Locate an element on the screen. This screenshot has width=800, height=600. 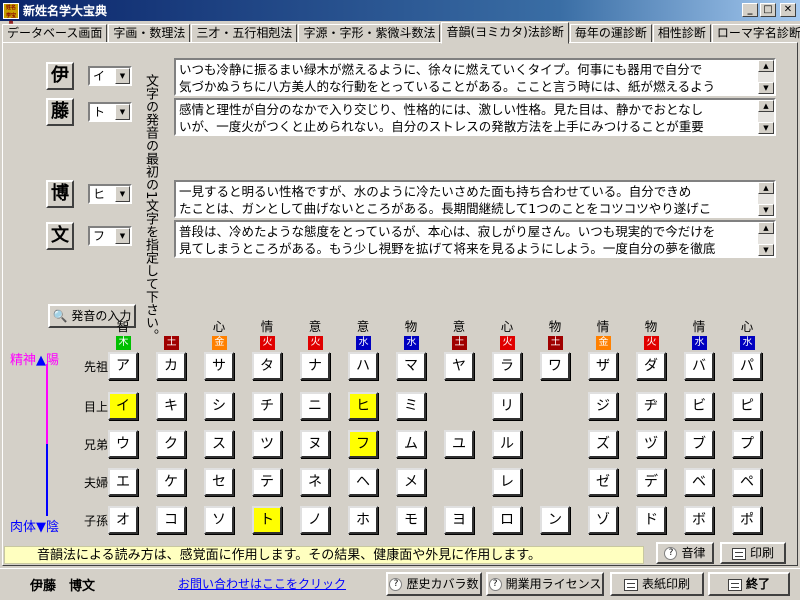
kana-cell: ケ is located at coordinates (171, 482).